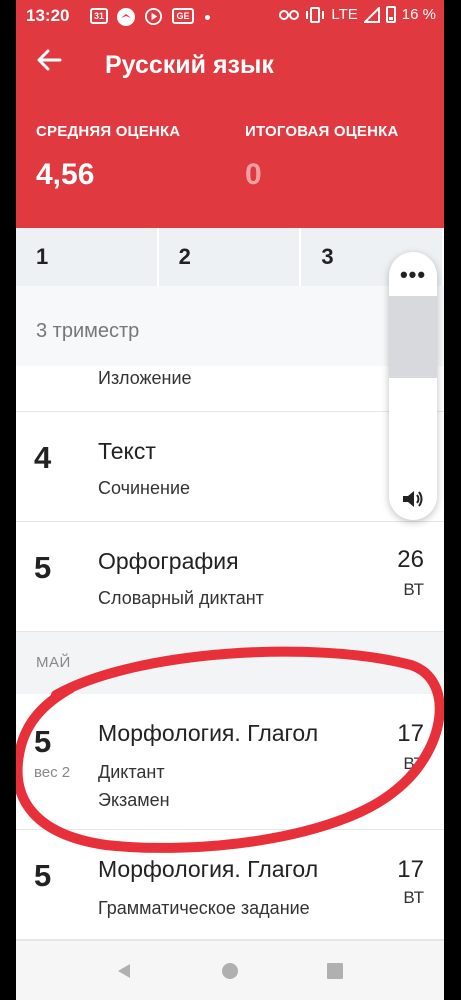 This screenshot has width=461, height=1000. What do you see at coordinates (413, 499) in the screenshot?
I see `speaker-icon` at bounding box center [413, 499].